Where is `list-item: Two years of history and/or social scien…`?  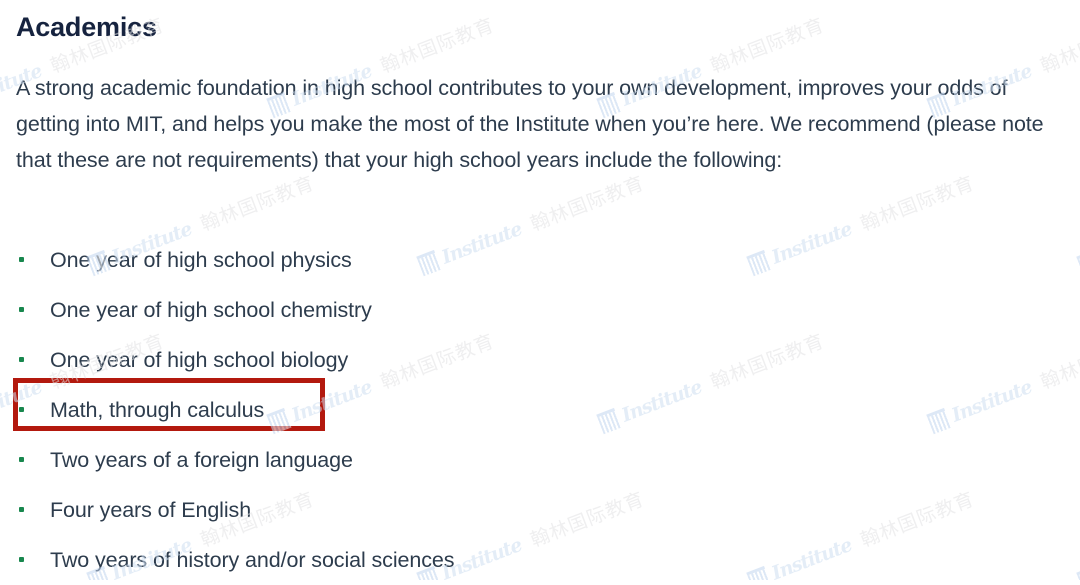
list-item: Two years of history and/or social scien… is located at coordinates (540, 560).